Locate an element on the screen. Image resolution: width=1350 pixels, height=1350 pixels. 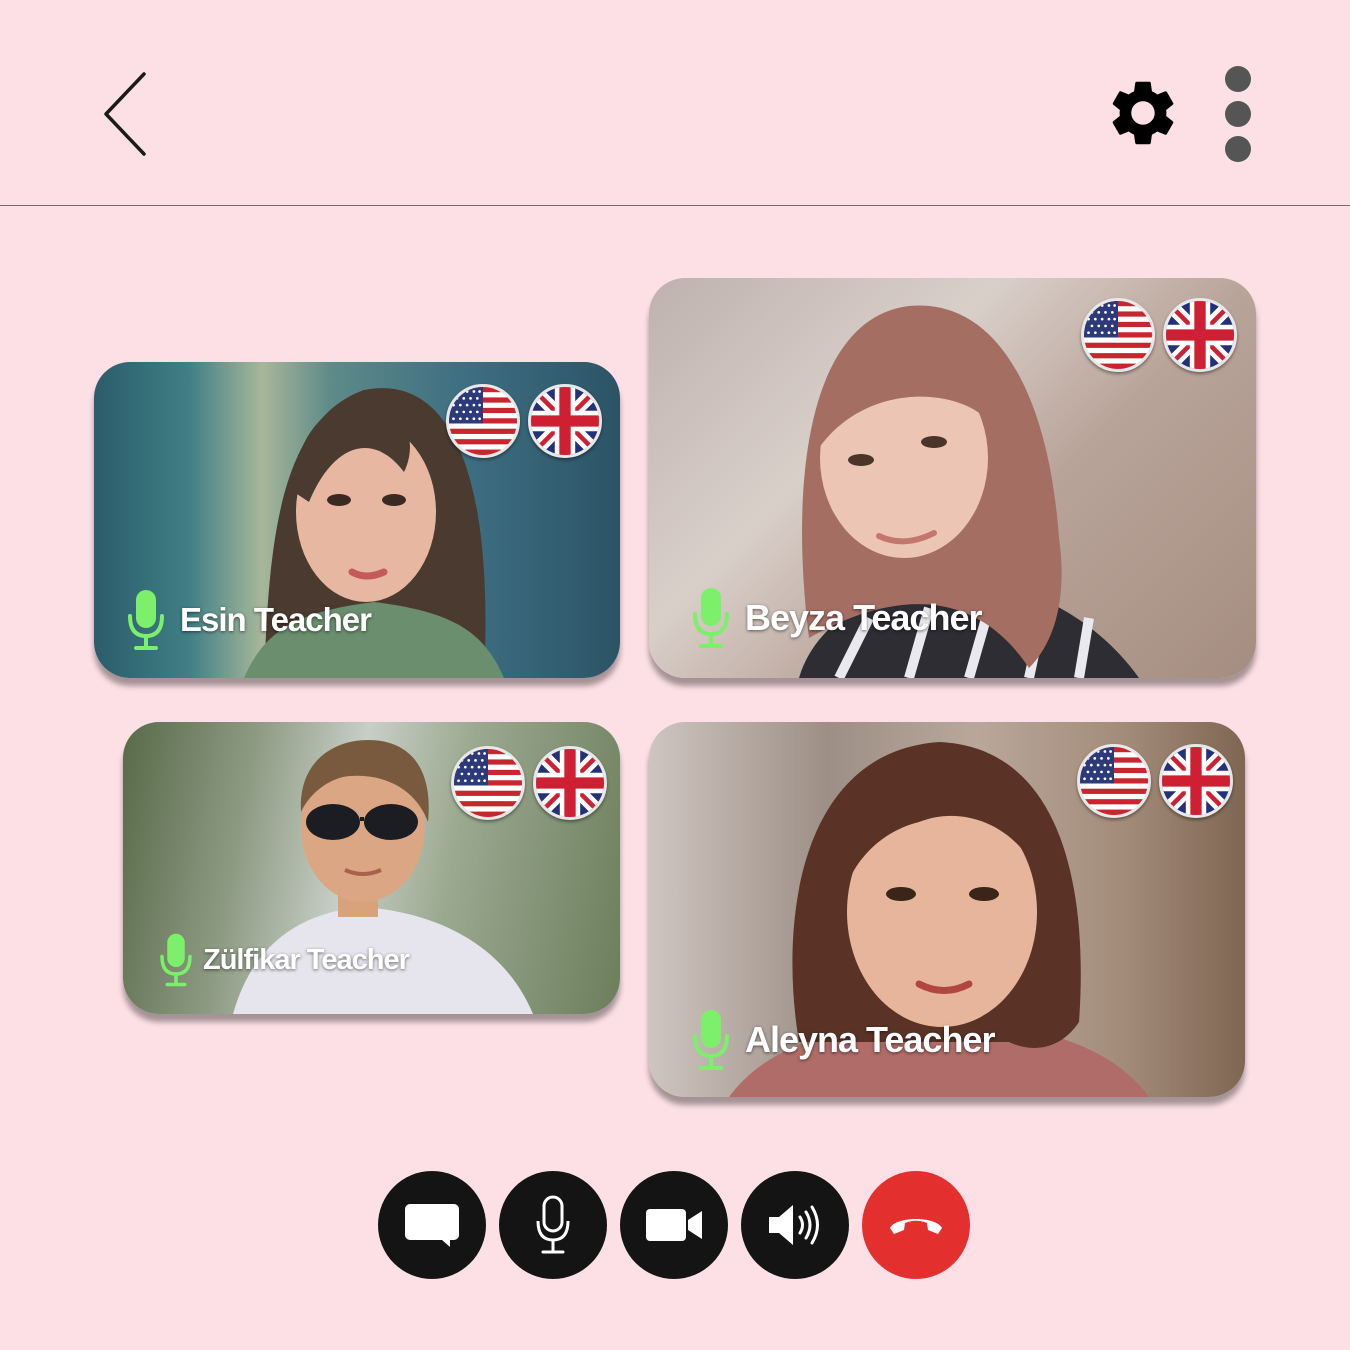
participant-tile-aleyna: Aleyna Teacher is located at coordinates (947, 909).